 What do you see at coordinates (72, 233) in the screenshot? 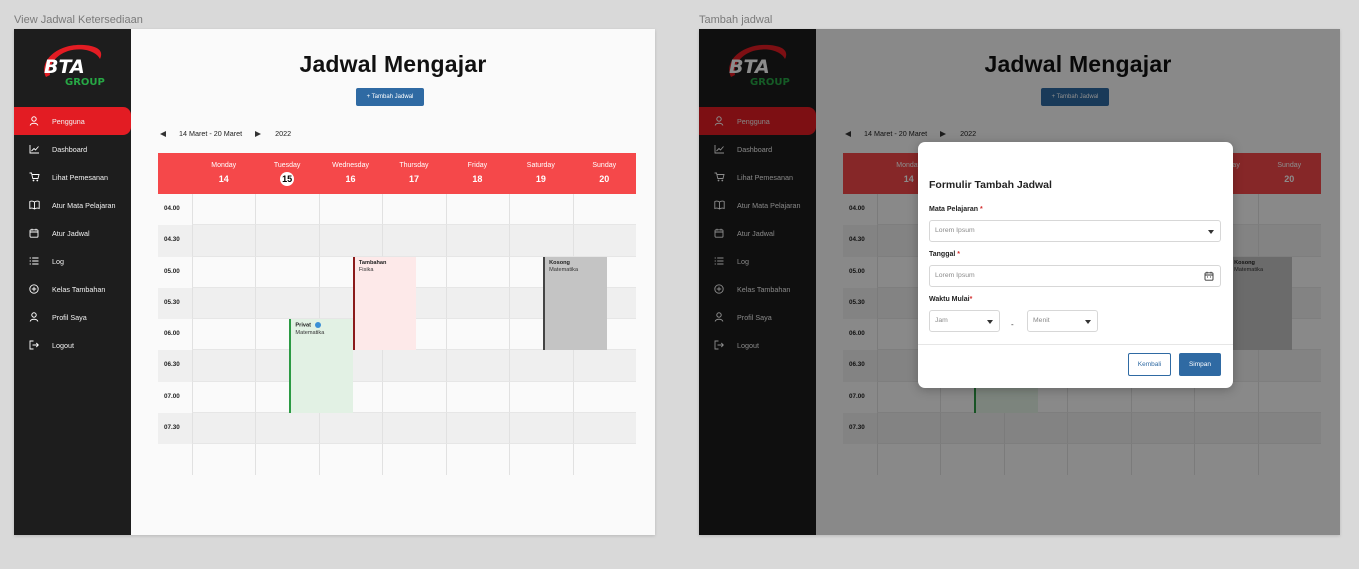
I see `sidebar-item-atur-jadwal: Atur Jadwal` at bounding box center [72, 233].